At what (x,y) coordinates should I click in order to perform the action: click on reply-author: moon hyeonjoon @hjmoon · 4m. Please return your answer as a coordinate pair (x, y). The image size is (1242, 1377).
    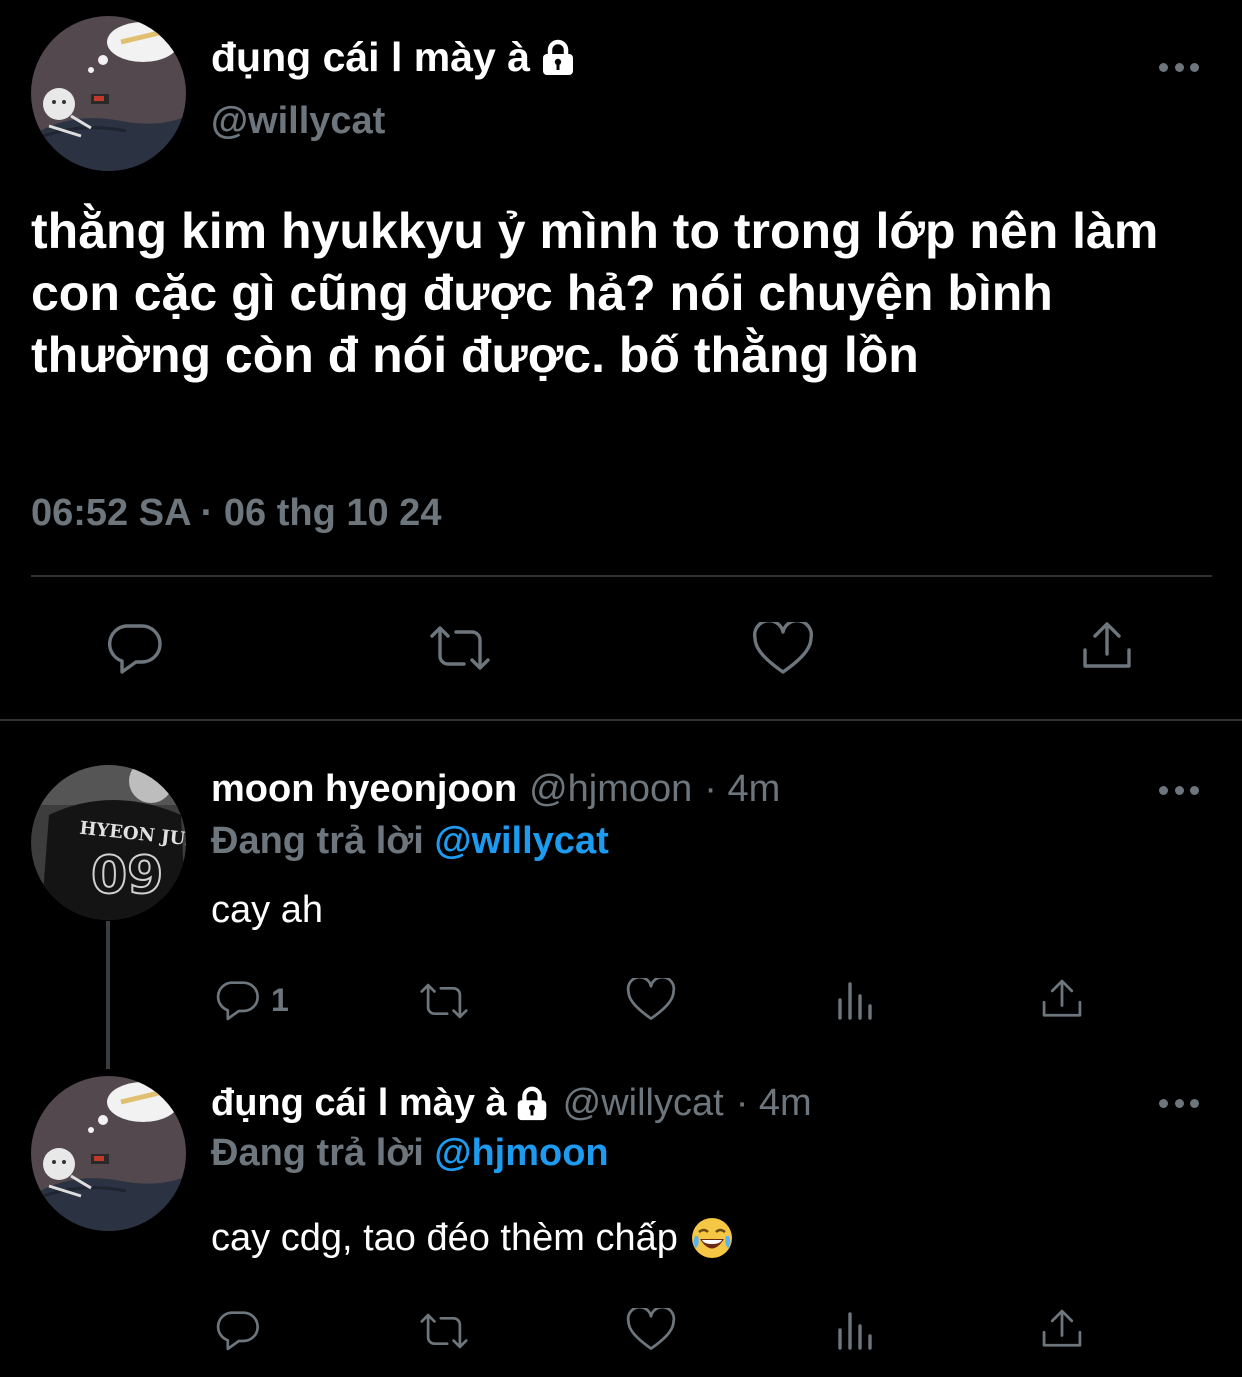
    Looking at the image, I should click on (495, 789).